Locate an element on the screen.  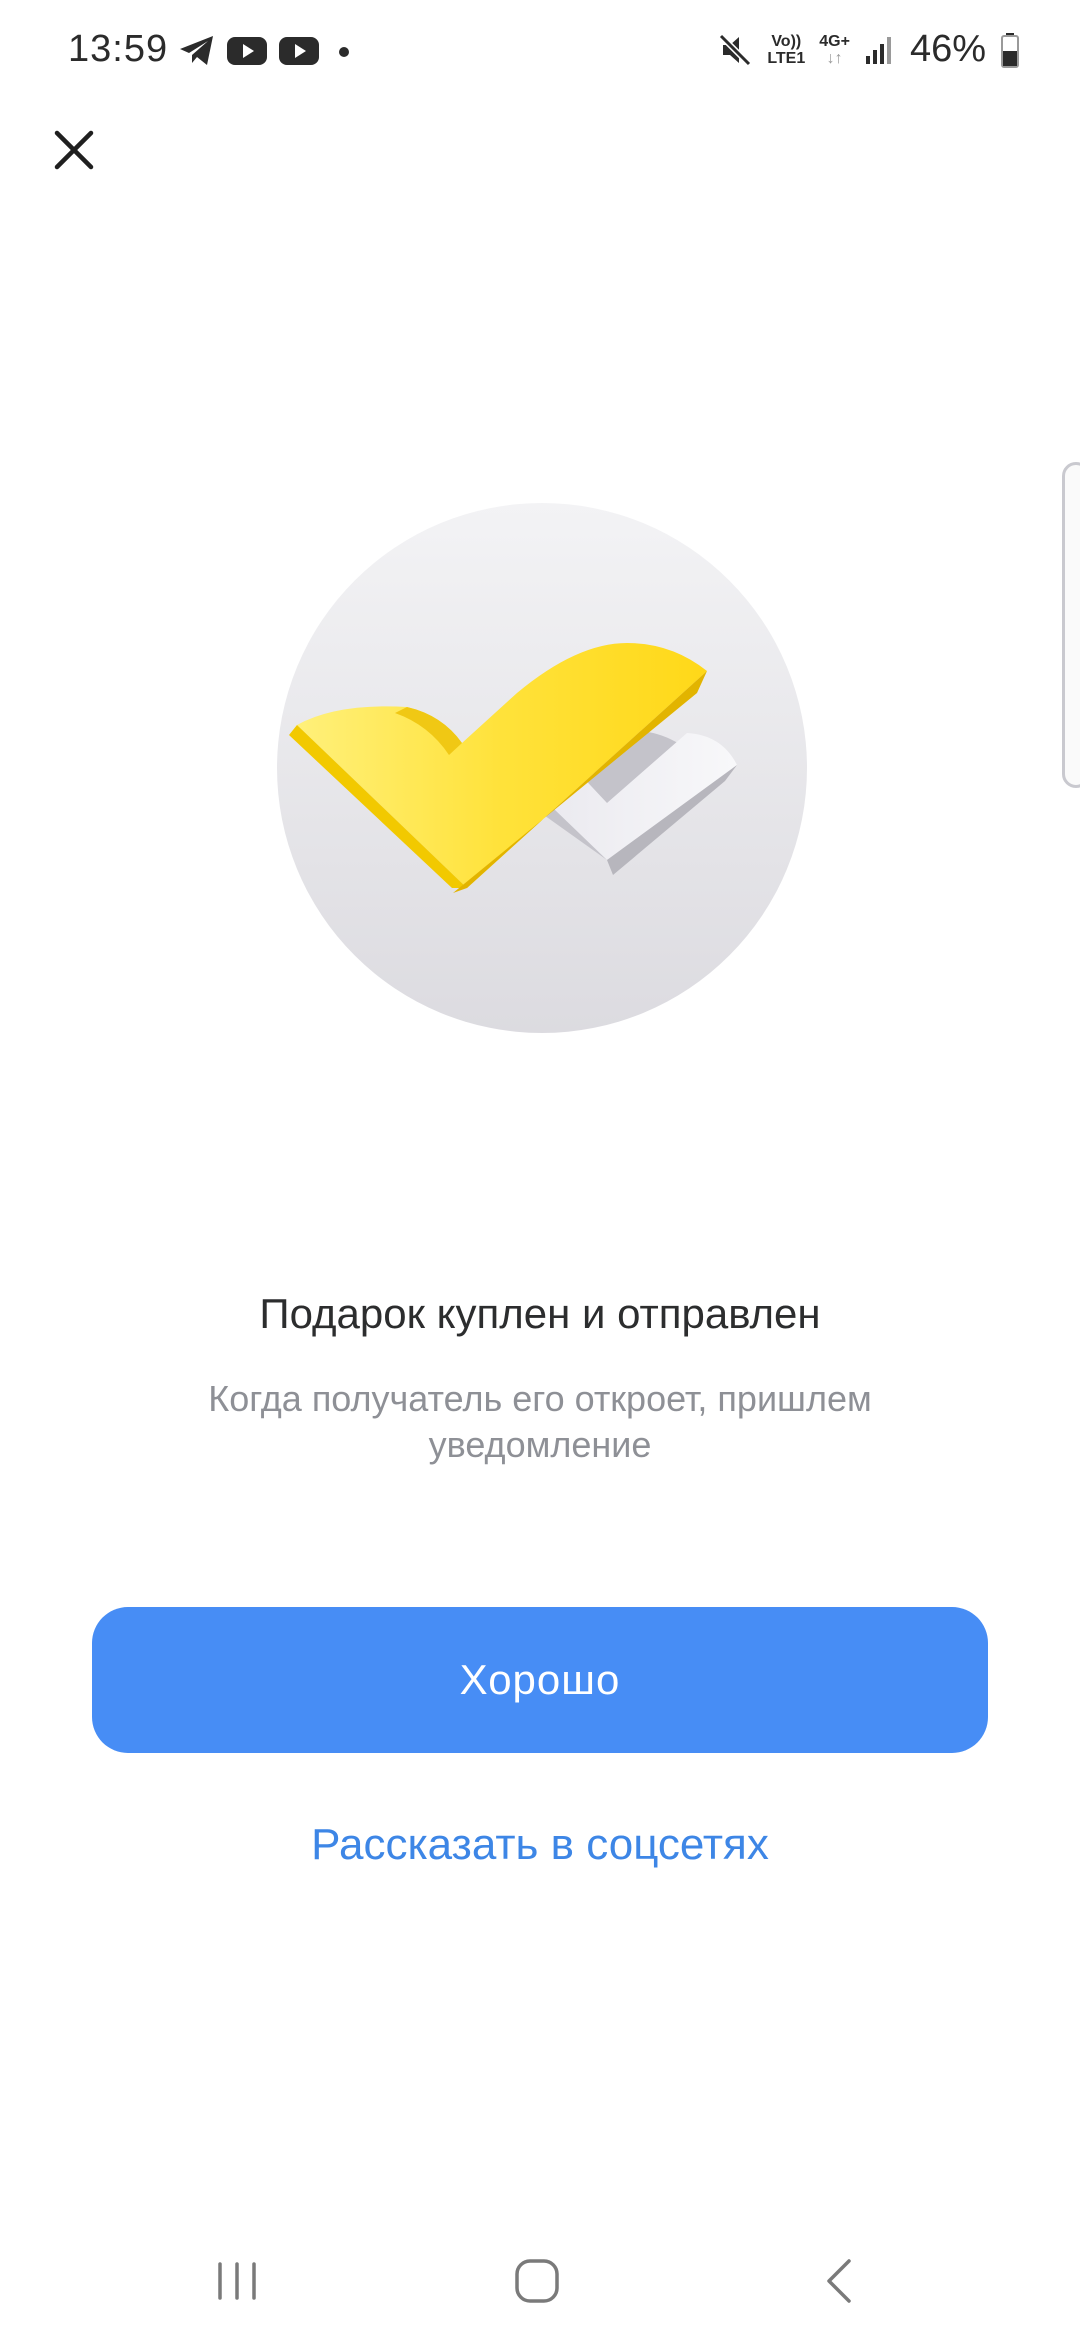
recent-apps-icon is located at coordinates (237, 2281).